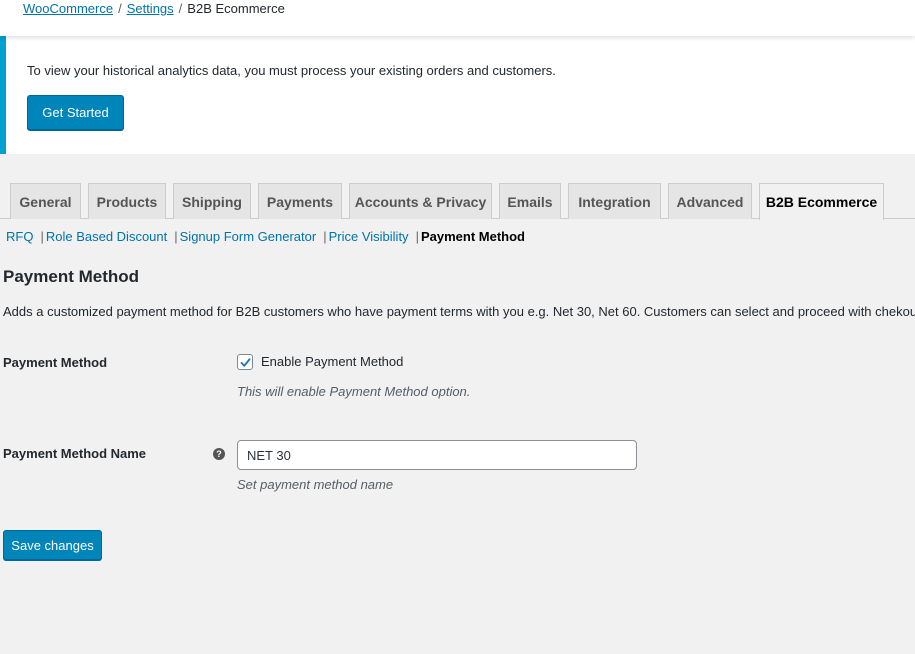 The width and height of the screenshot is (915, 654). Describe the element at coordinates (106, 237) in the screenshot. I see `subnav-role-based-discount-link: Role Based Discount` at that location.